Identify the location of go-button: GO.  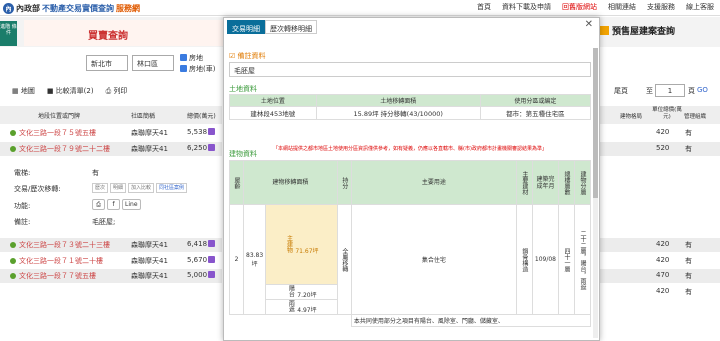
(702, 90).